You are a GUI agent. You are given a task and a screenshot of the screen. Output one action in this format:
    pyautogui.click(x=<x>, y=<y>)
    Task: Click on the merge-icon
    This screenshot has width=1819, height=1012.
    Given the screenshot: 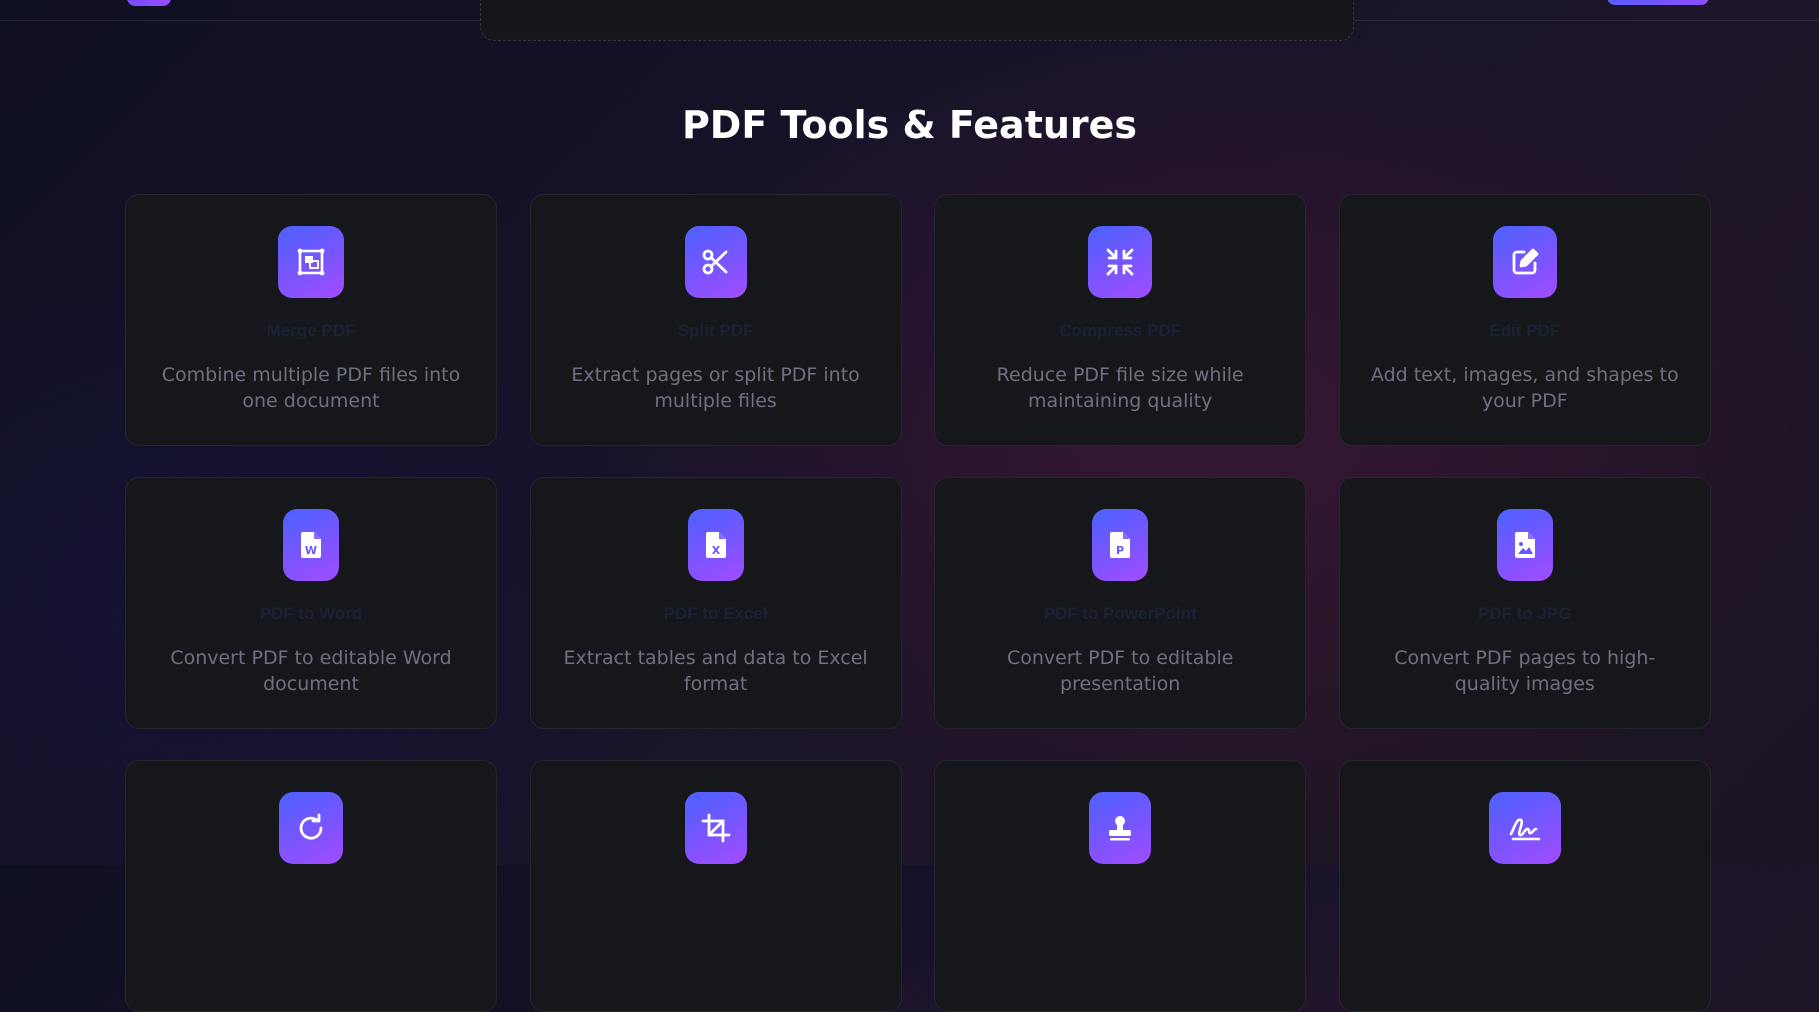 What is the action you would take?
    pyautogui.click(x=311, y=262)
    